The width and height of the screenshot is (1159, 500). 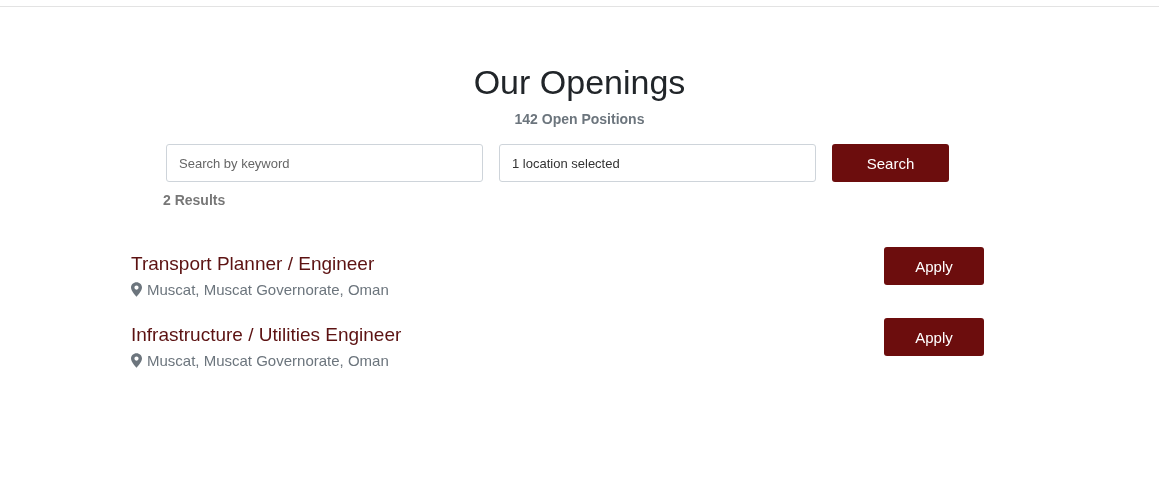 I want to click on keyword-search-field: Search by keyword, so click(x=324, y=163).